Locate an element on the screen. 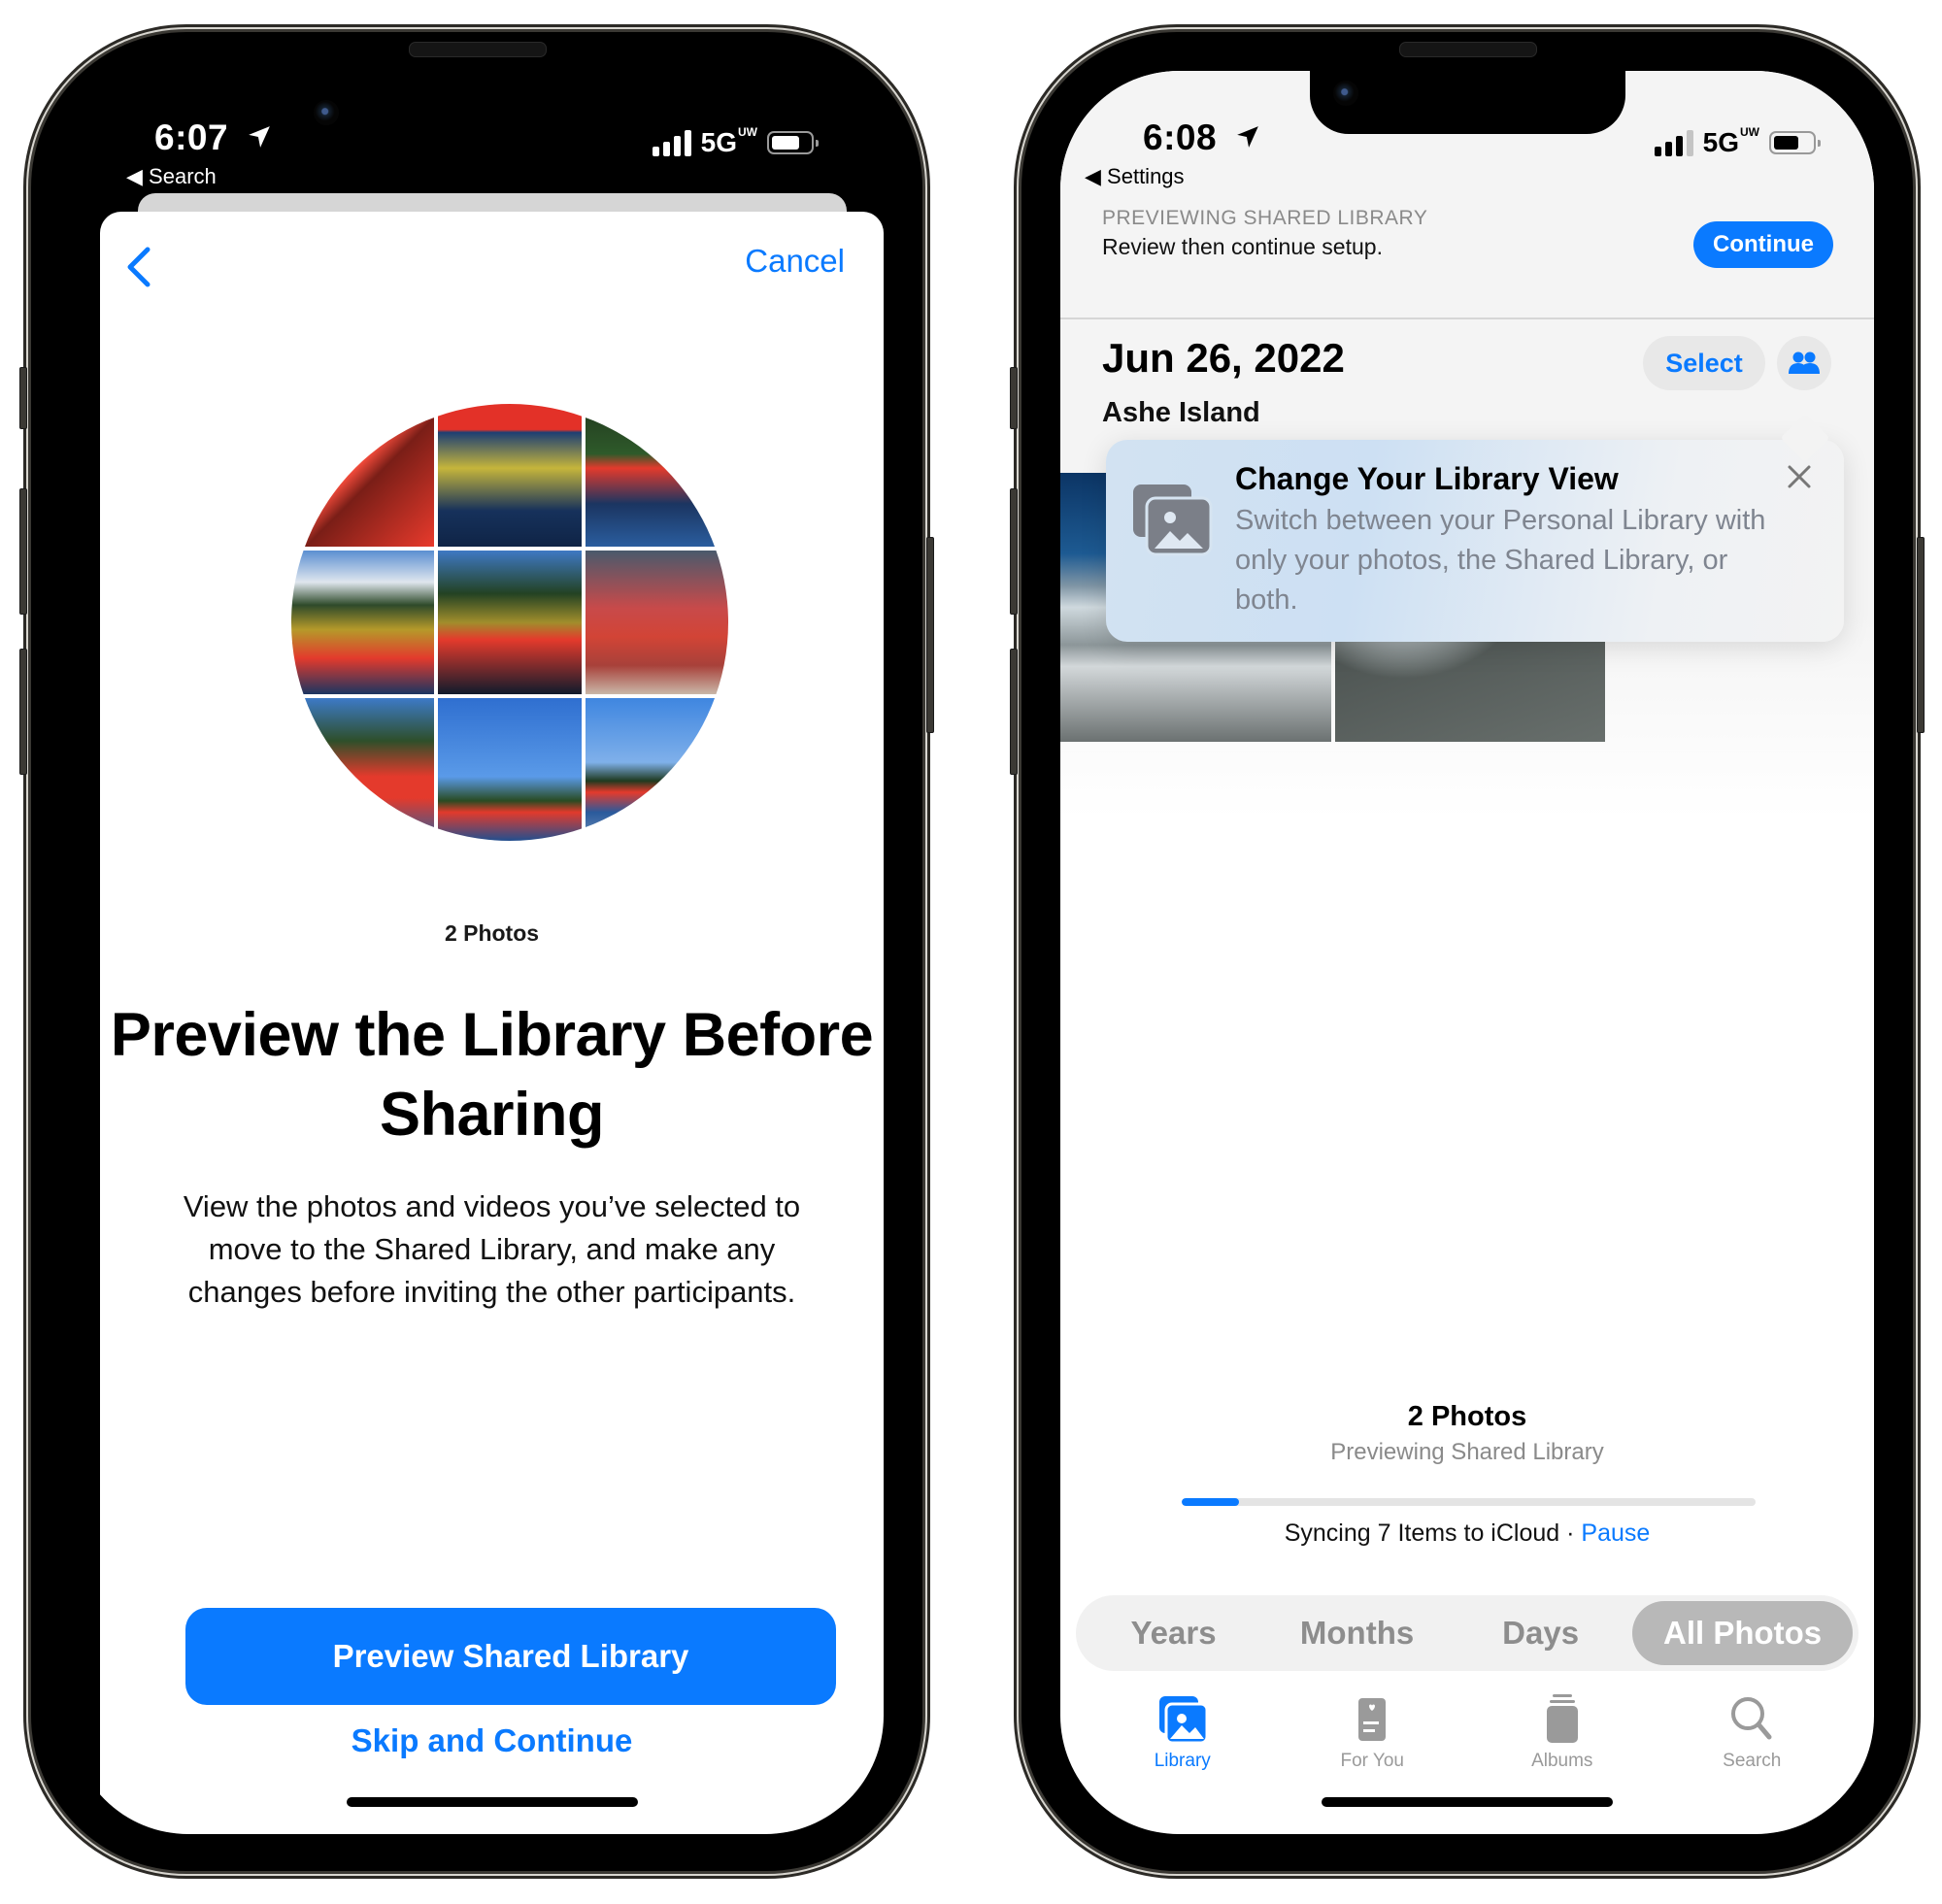 This screenshot has width=1942, height=1904. back-triangle-icon: ◀︎ is located at coordinates (134, 176).